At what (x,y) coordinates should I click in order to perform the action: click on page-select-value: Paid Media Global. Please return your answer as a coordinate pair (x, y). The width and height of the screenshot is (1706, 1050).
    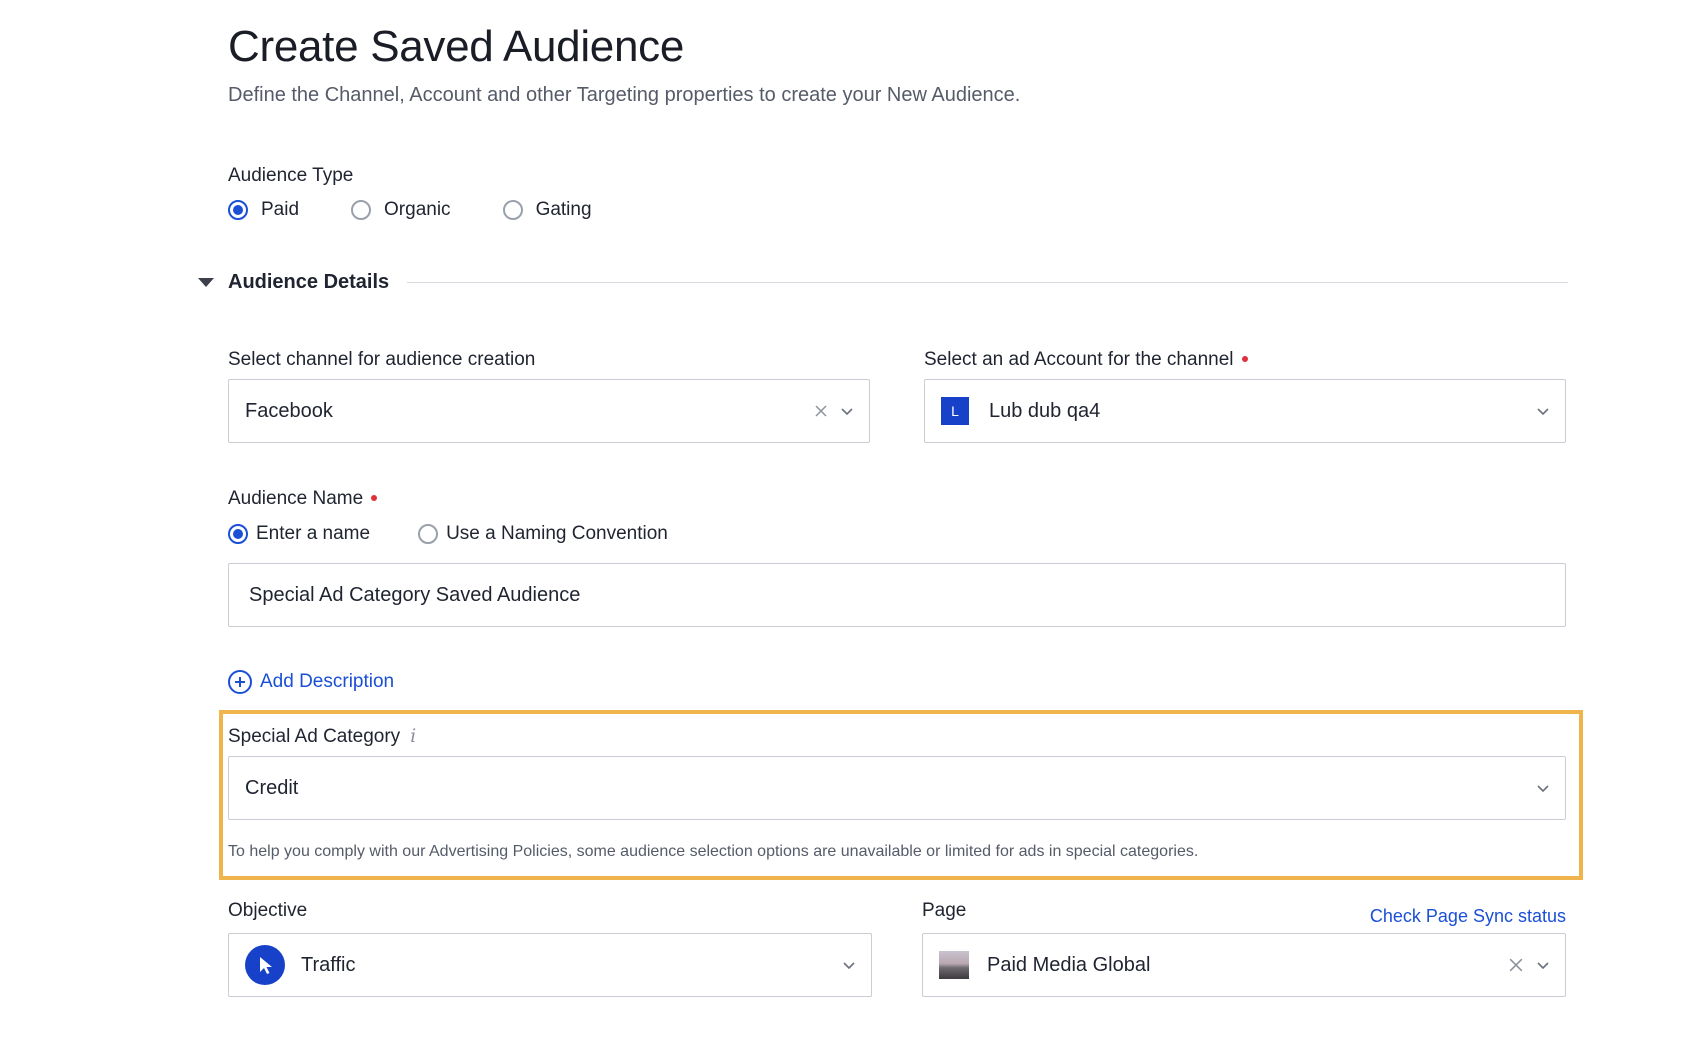
    Looking at the image, I should click on (1069, 964).